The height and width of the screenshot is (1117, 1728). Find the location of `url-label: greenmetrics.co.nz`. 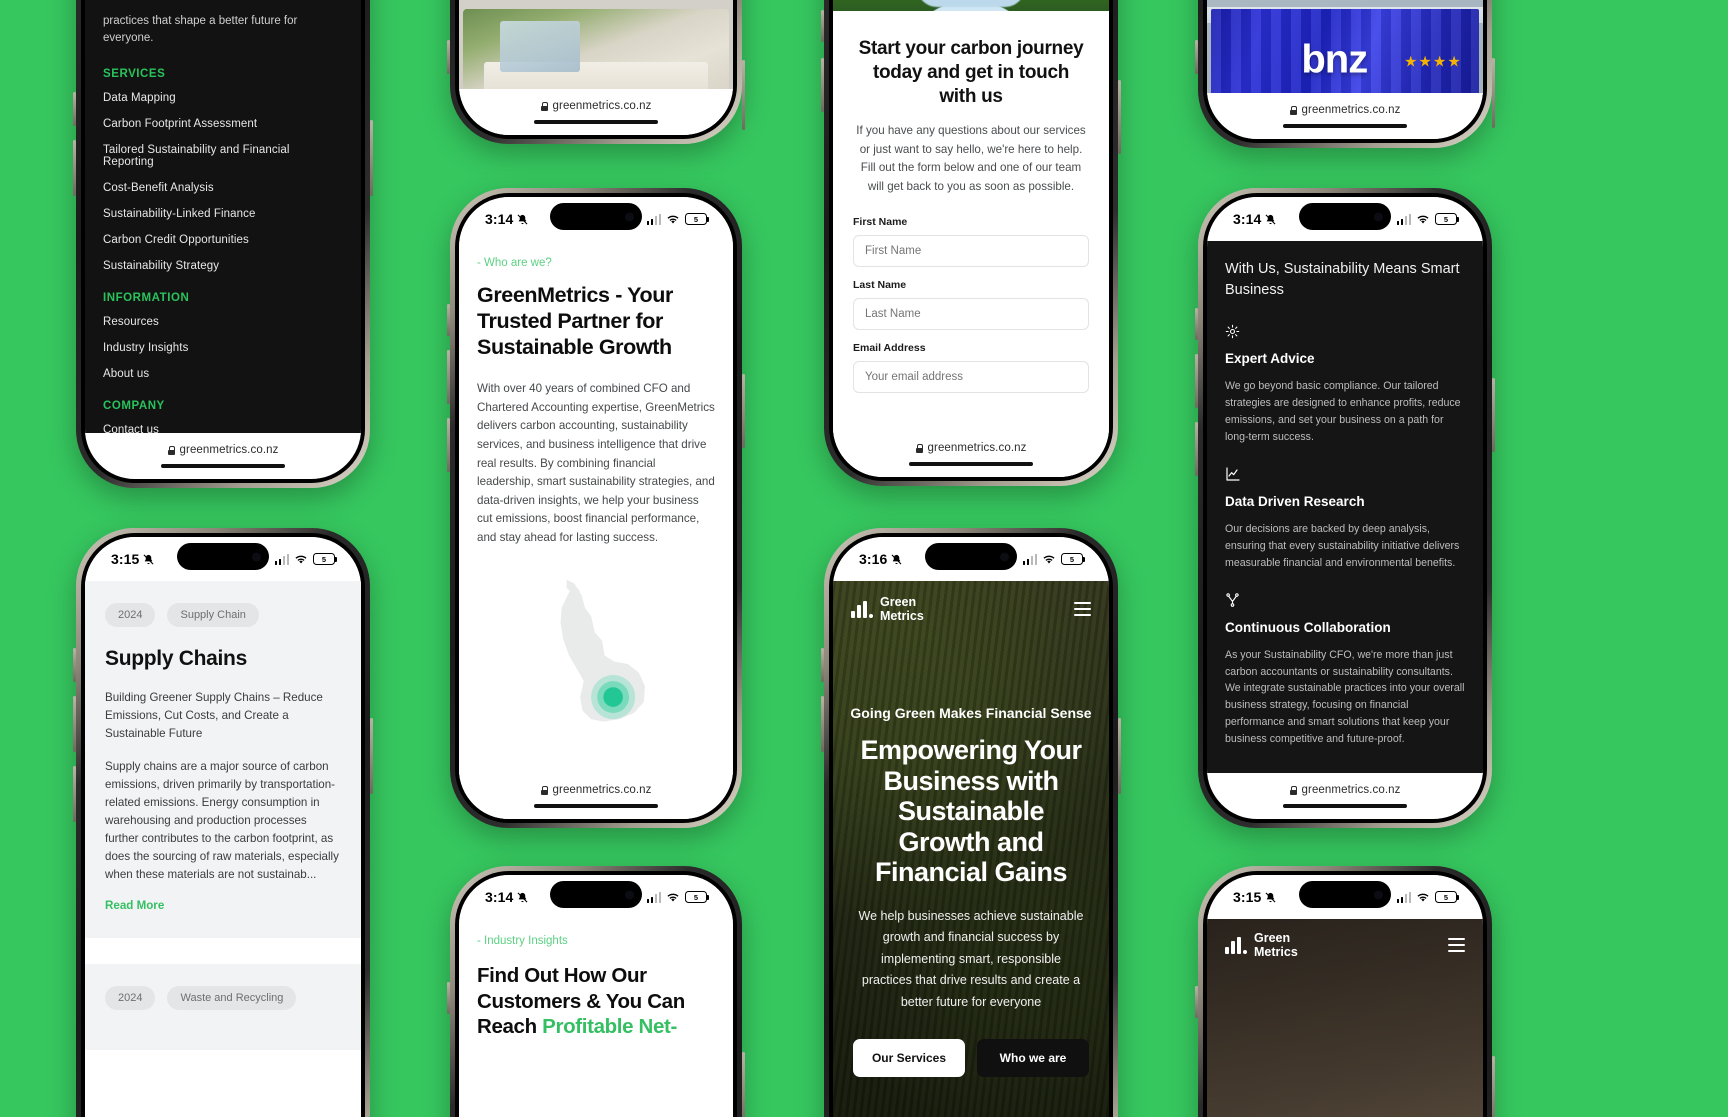

url-label: greenmetrics.co.nz is located at coordinates (602, 790).